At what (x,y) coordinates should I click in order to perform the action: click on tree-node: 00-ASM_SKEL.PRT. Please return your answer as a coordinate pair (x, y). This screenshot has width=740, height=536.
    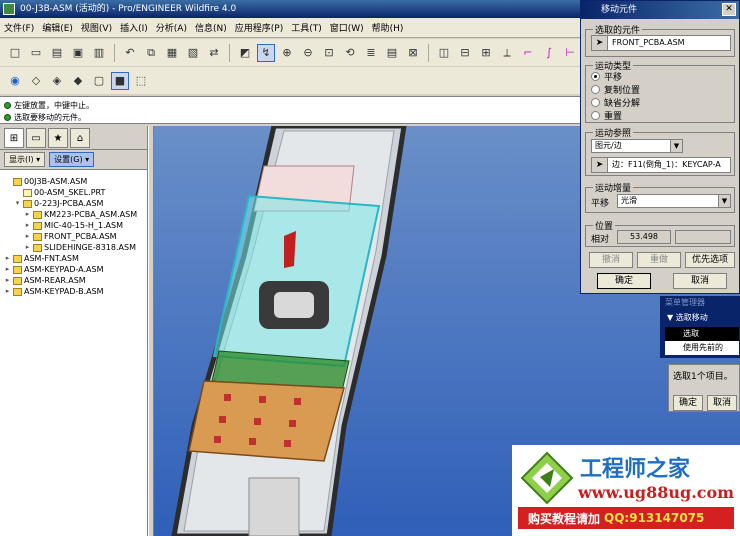
    Looking at the image, I should click on (73, 192).